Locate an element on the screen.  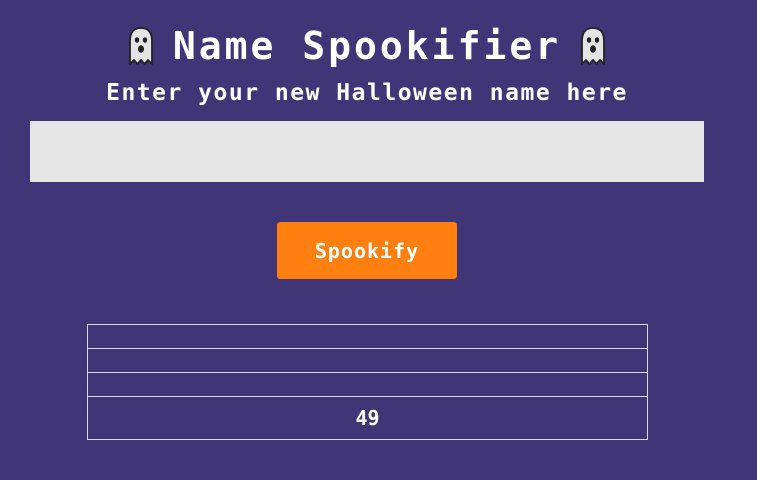
table-row: 49 is located at coordinates (367, 418).